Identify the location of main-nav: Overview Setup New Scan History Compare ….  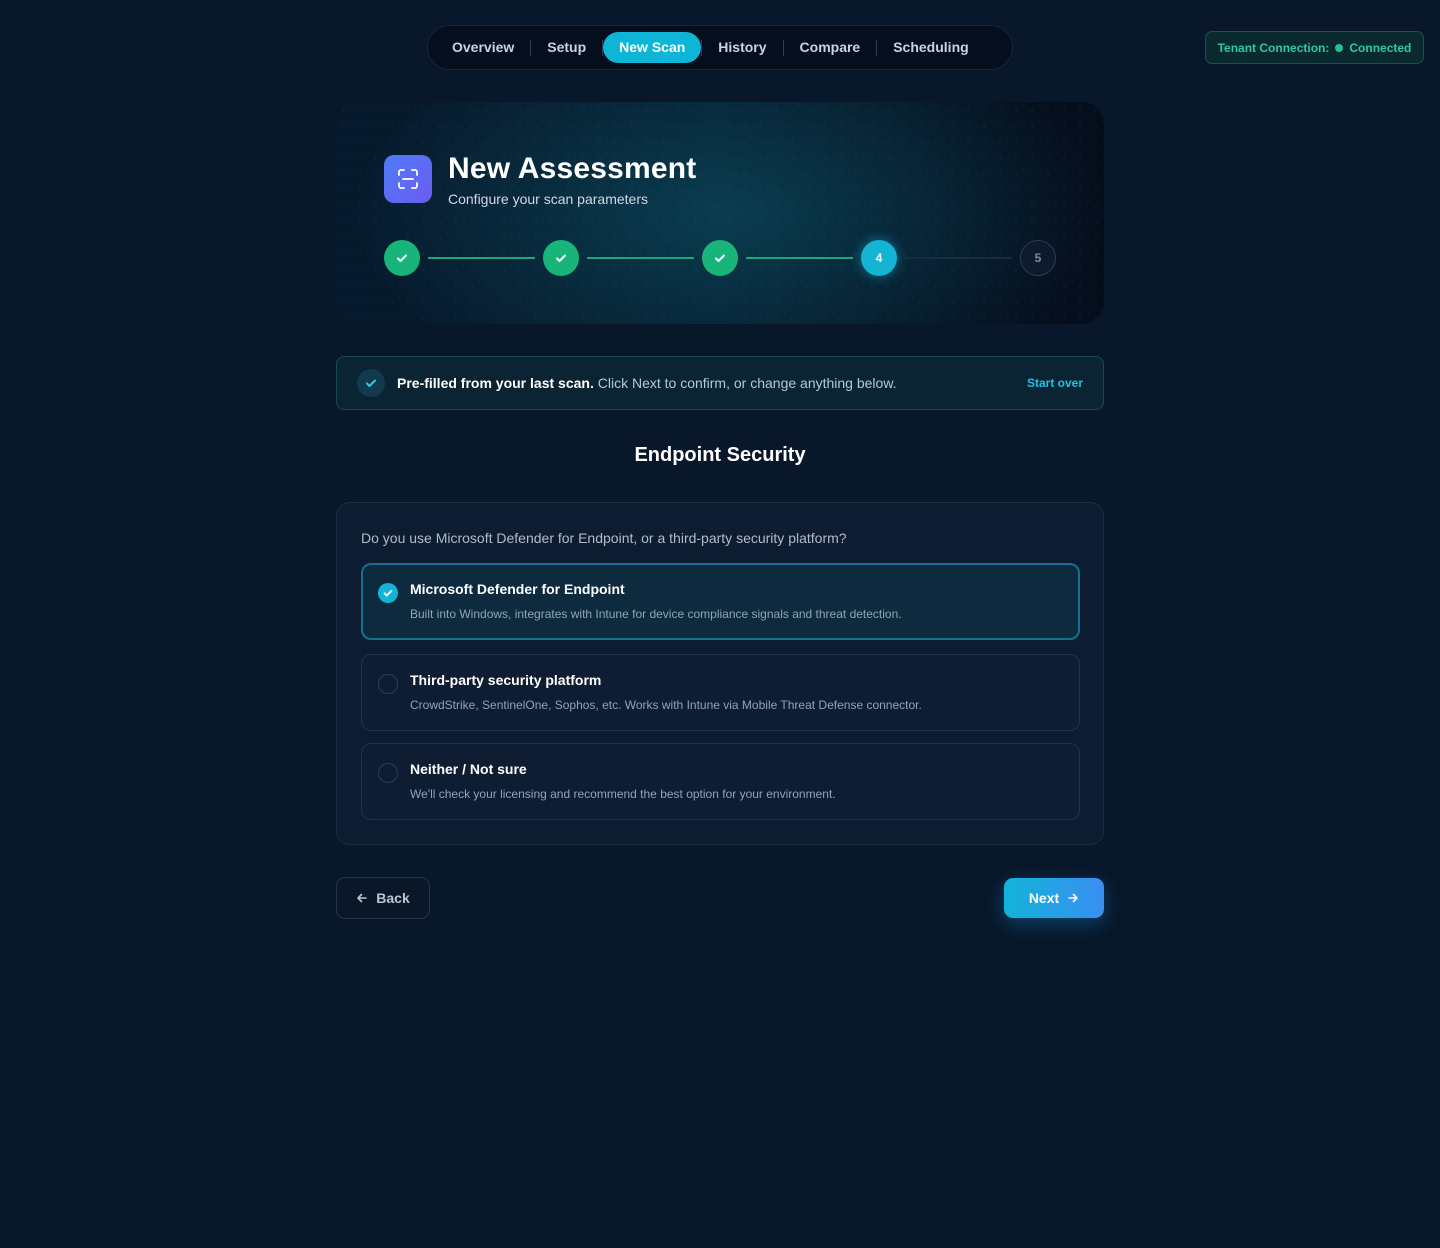
(720, 47).